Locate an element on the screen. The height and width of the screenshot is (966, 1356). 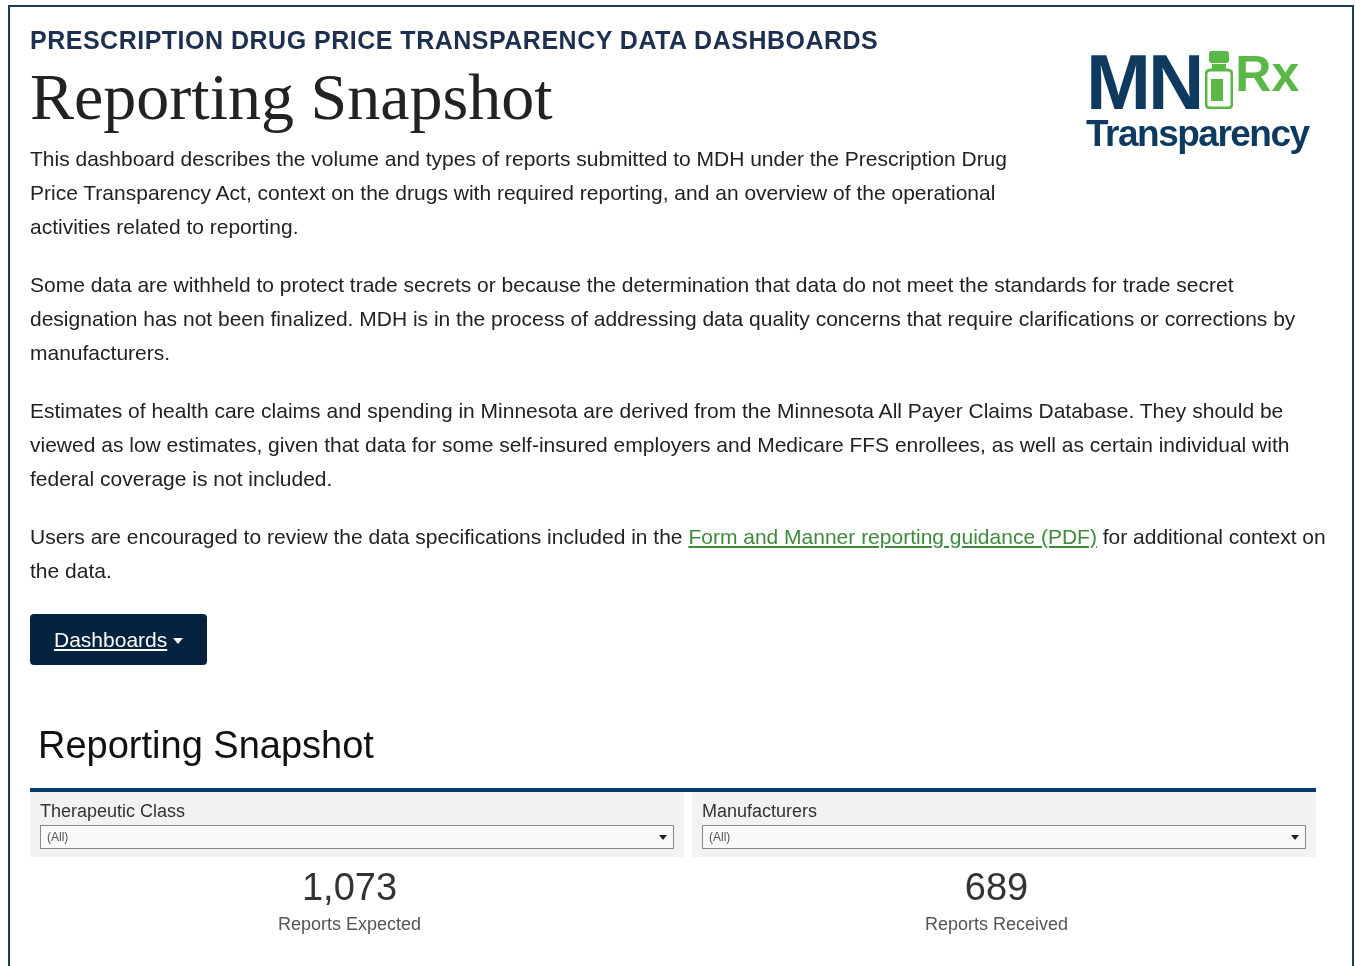
kpi-label: Reports Expected is located at coordinates (349, 924).